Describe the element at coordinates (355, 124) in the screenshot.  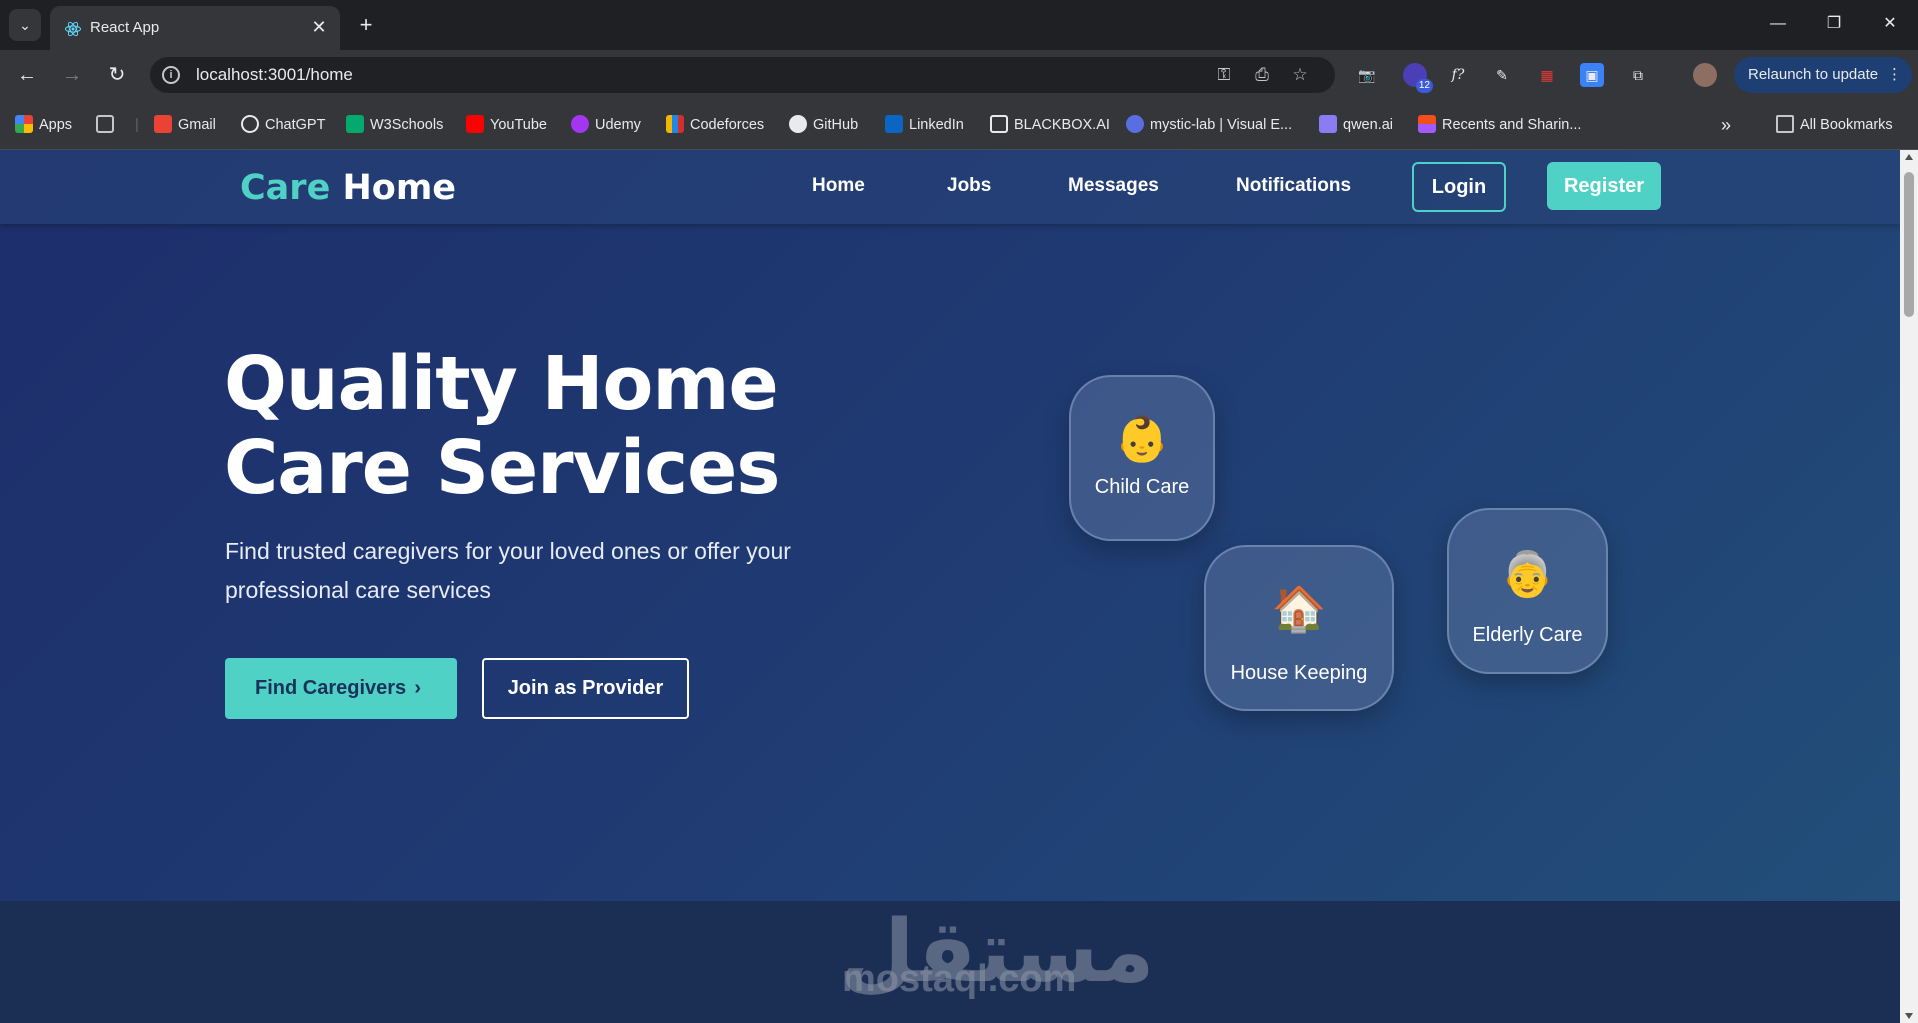
I see `w3schools-icon` at that location.